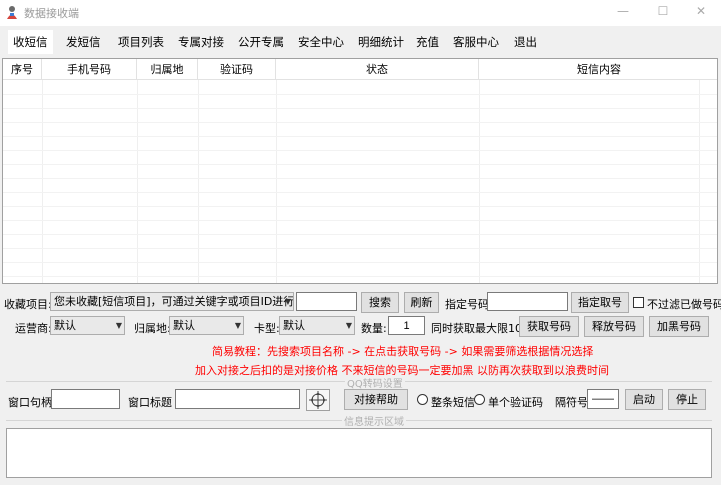 This screenshot has width=721, height=485. What do you see at coordinates (30, 402) in the screenshot?
I see `window-handle-label: 窗口句柄` at bounding box center [30, 402].